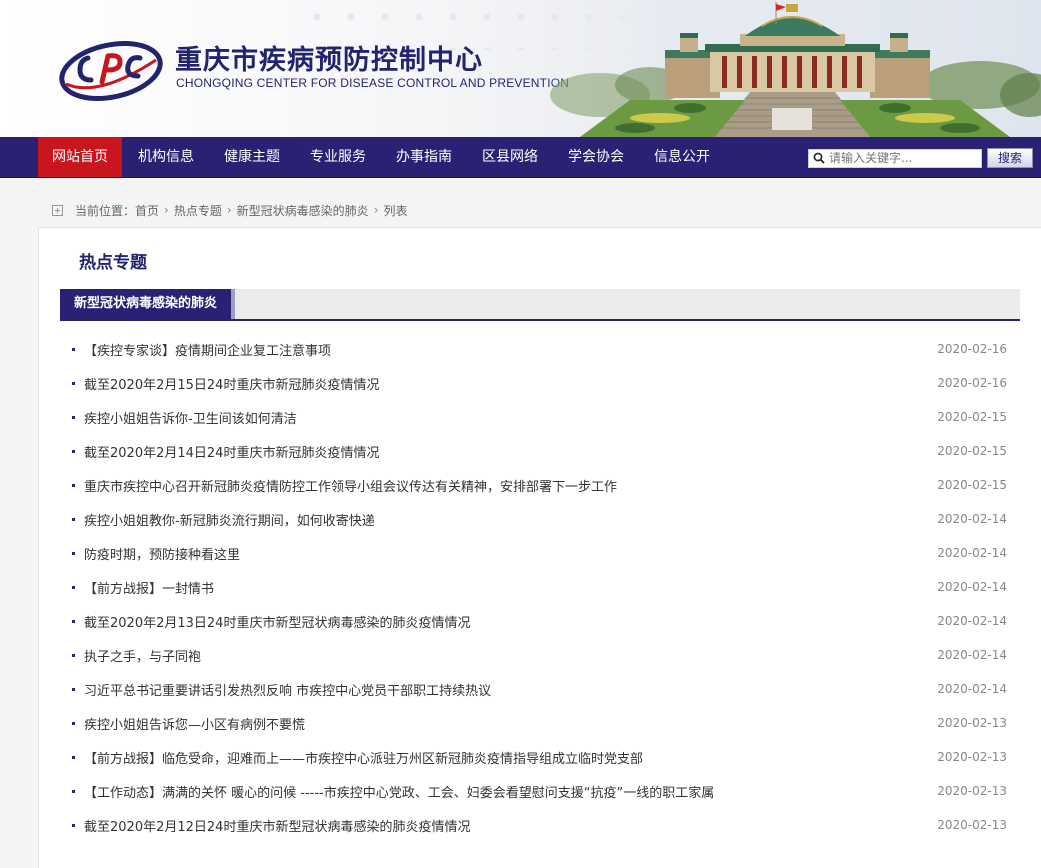  Describe the element at coordinates (142, 655) in the screenshot. I see `news-title-link: 执子之手，与子同袍` at that location.